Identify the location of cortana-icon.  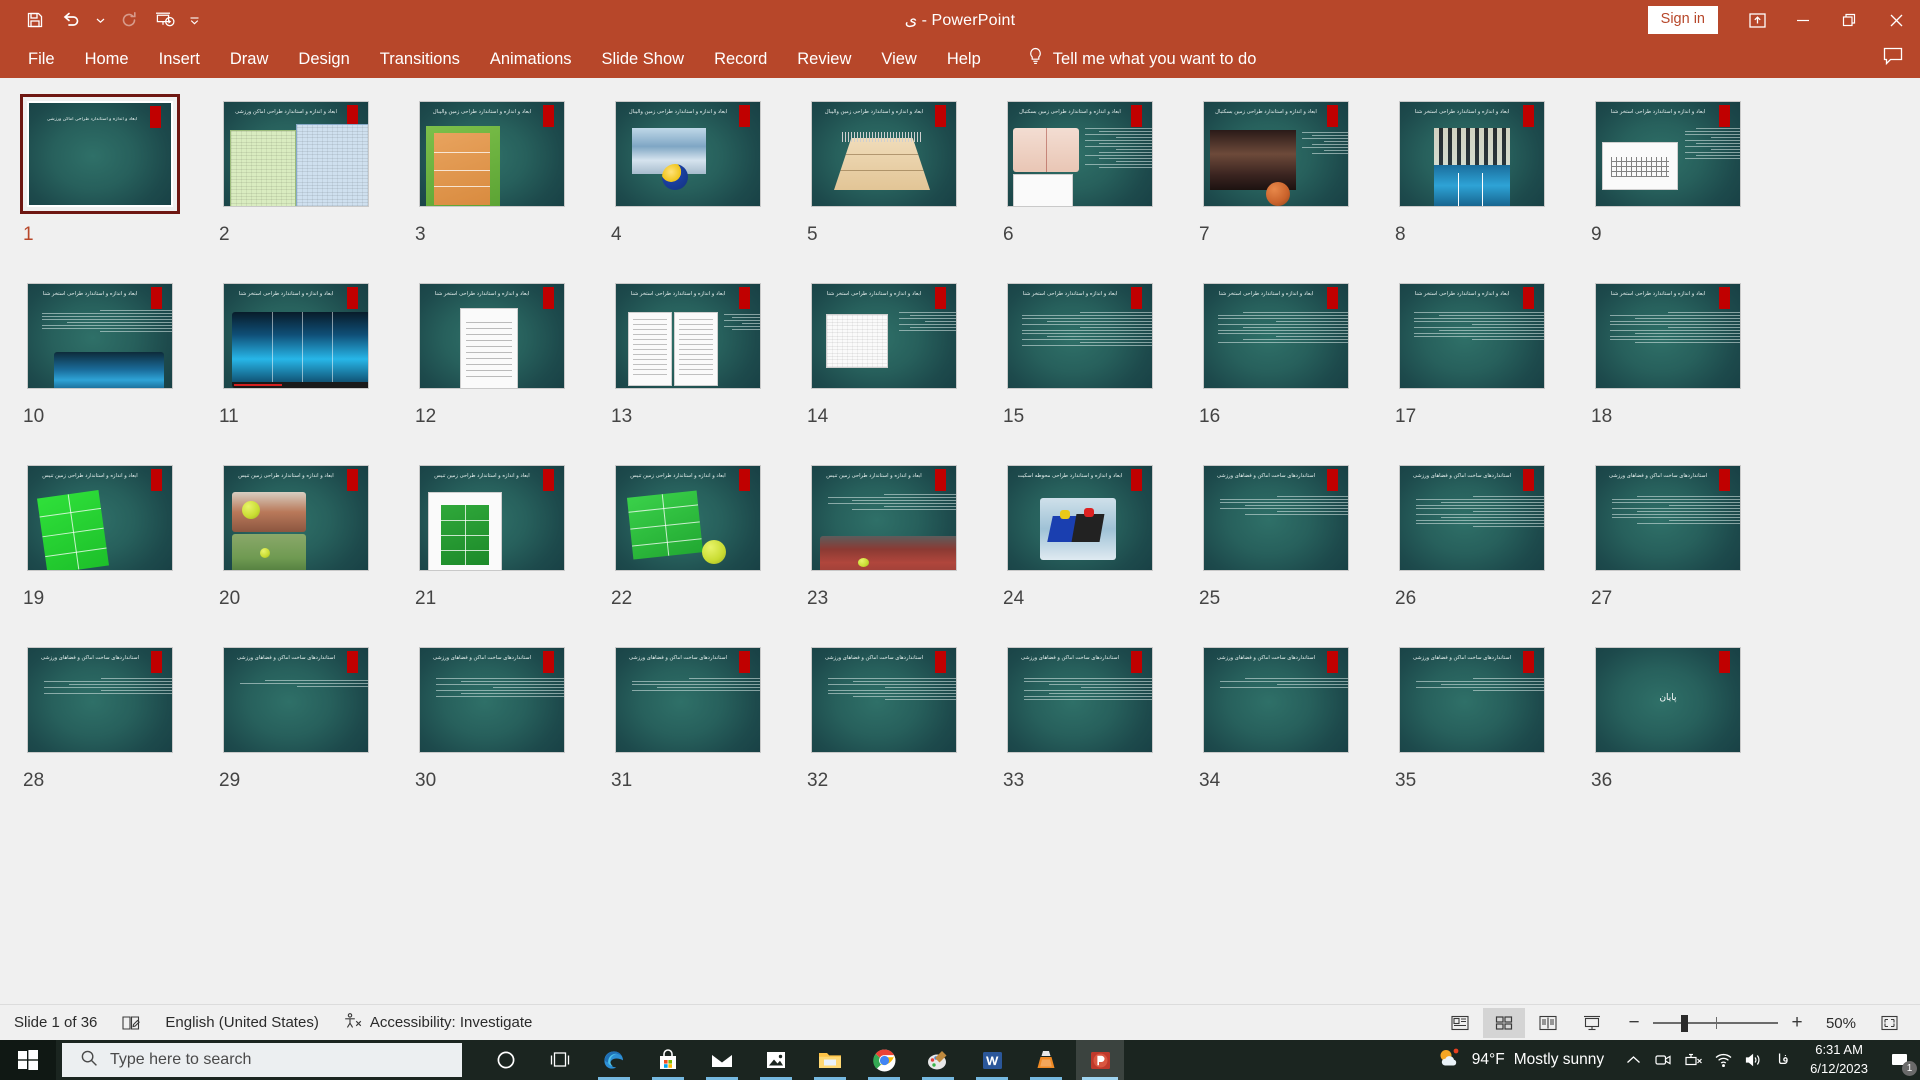
(506, 1060).